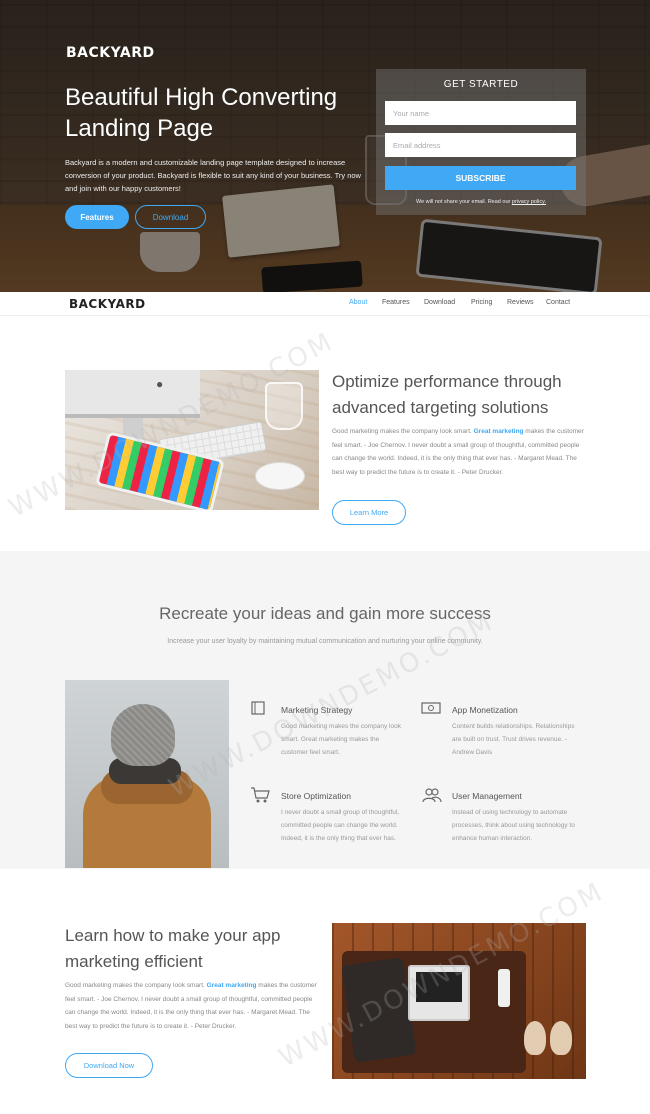 The image size is (650, 1114). What do you see at coordinates (485, 710) in the screenshot?
I see `feature-title-app-monetization: App Monetization` at bounding box center [485, 710].